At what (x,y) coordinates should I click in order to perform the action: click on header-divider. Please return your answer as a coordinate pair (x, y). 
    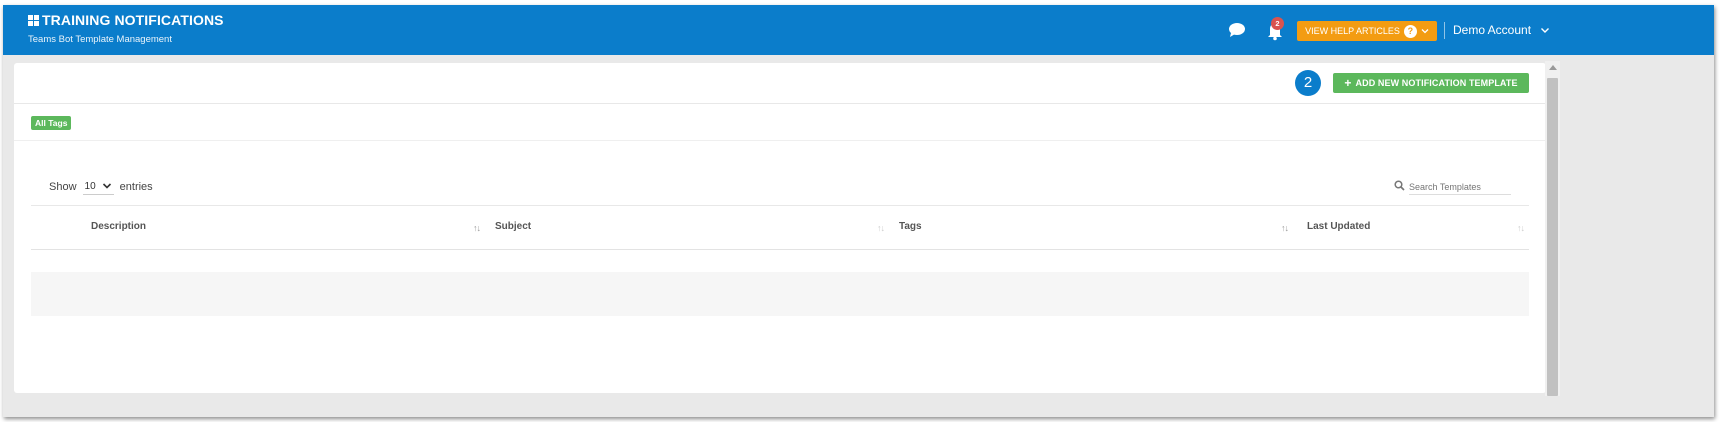
    Looking at the image, I should click on (1444, 30).